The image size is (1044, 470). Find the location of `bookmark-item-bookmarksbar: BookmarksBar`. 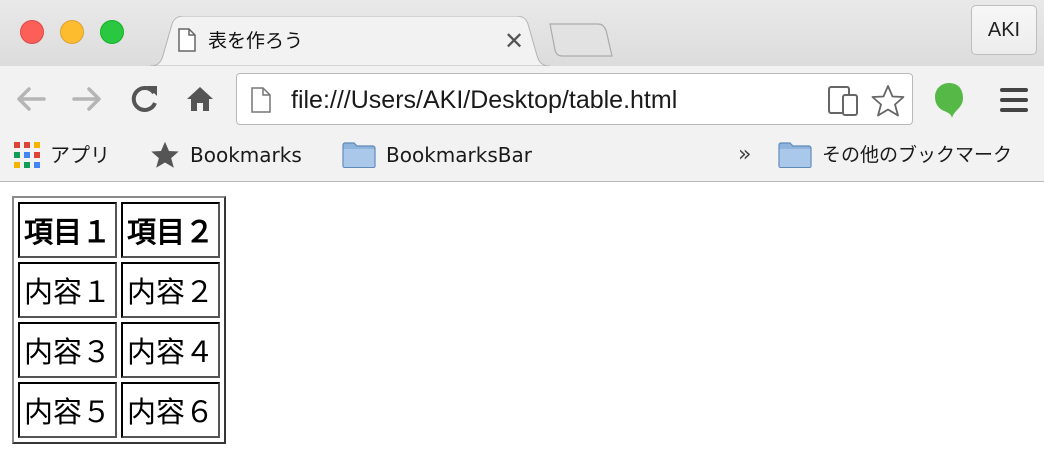

bookmark-item-bookmarksbar: BookmarksBar is located at coordinates (437, 155).